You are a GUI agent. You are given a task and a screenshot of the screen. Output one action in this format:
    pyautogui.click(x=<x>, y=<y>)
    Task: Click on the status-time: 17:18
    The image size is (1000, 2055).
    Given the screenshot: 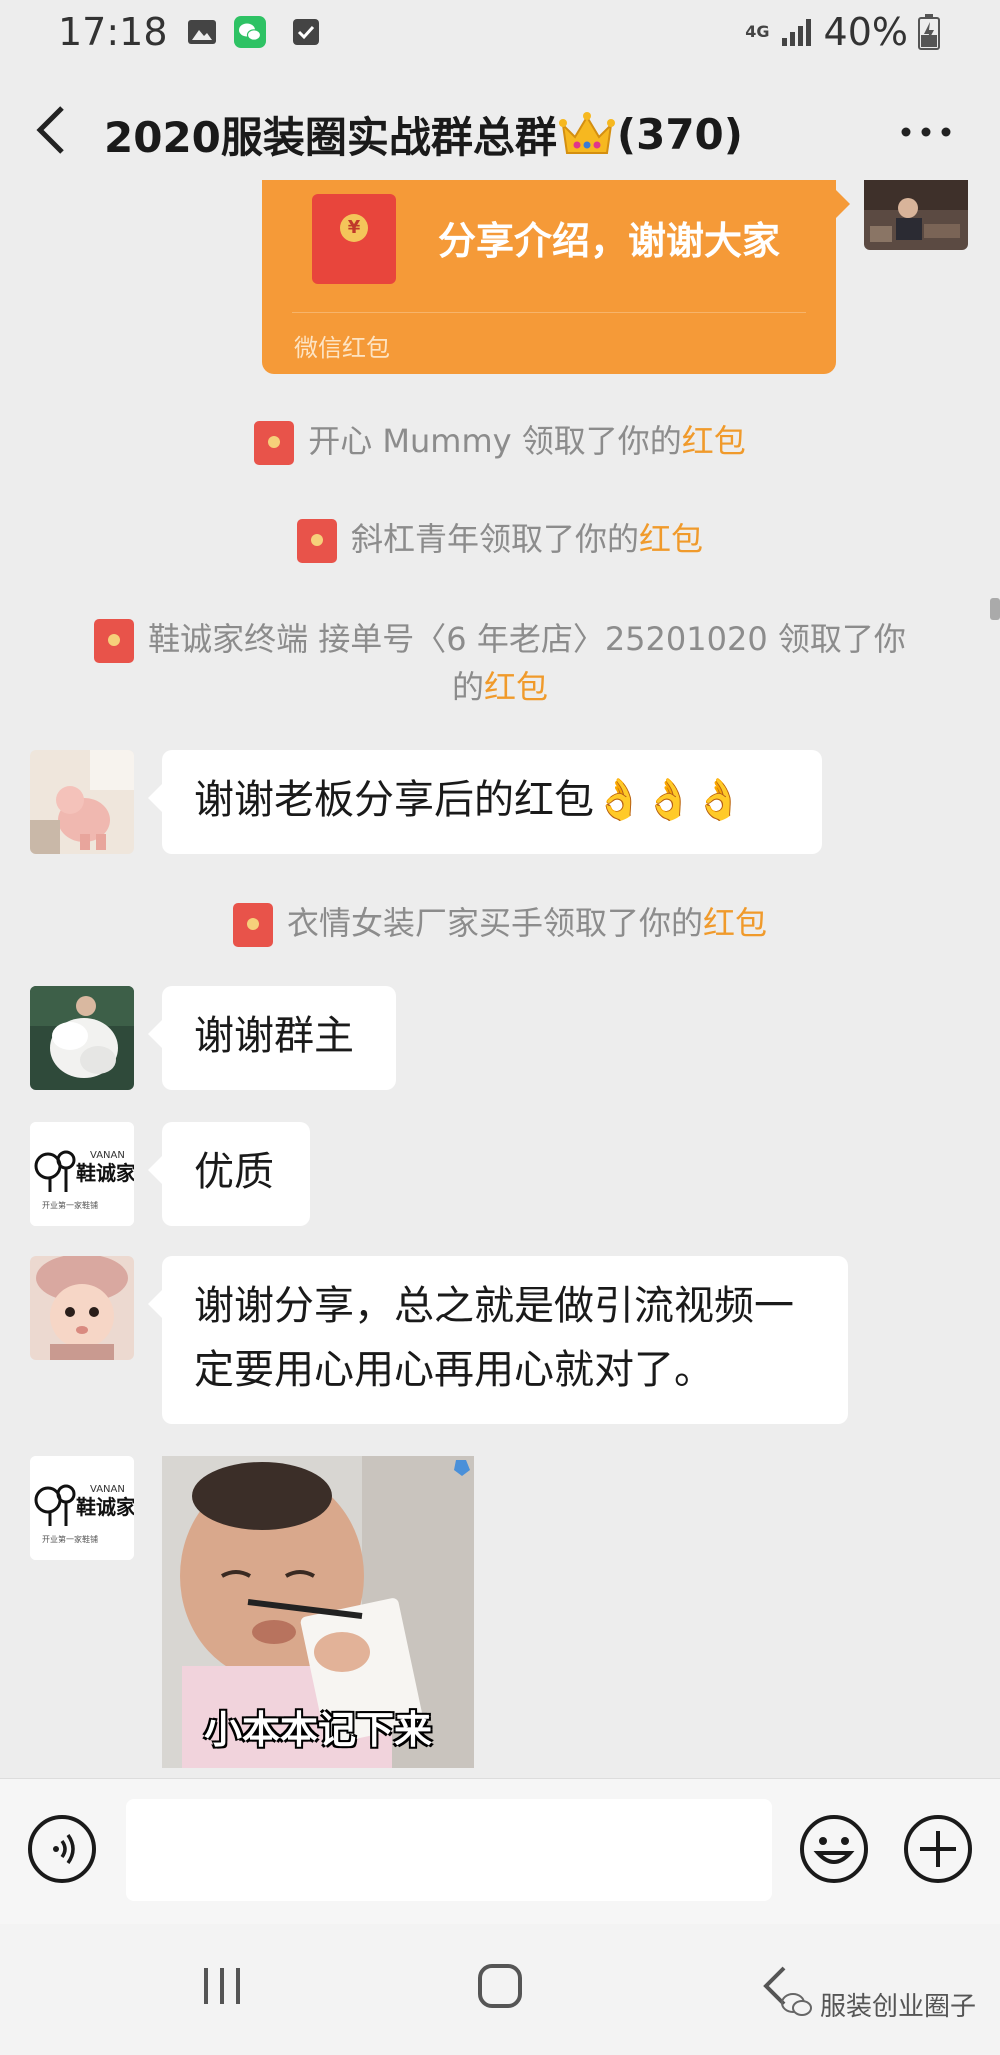 What is the action you would take?
    pyautogui.click(x=113, y=32)
    